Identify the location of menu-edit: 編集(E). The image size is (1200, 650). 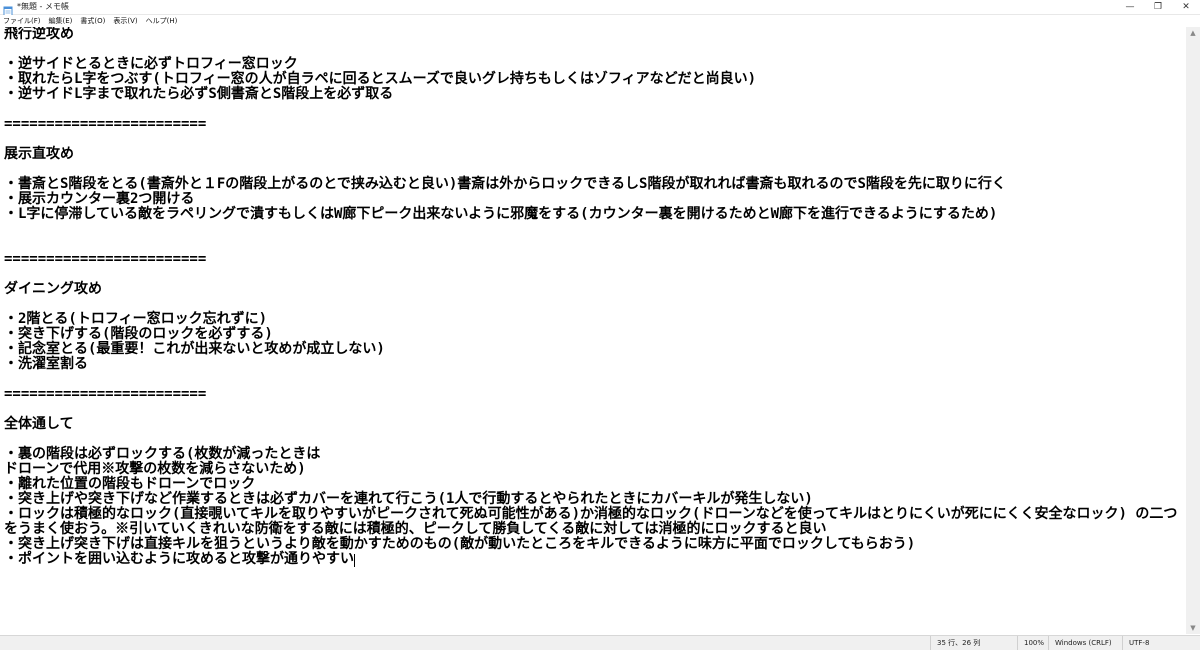
(61, 21).